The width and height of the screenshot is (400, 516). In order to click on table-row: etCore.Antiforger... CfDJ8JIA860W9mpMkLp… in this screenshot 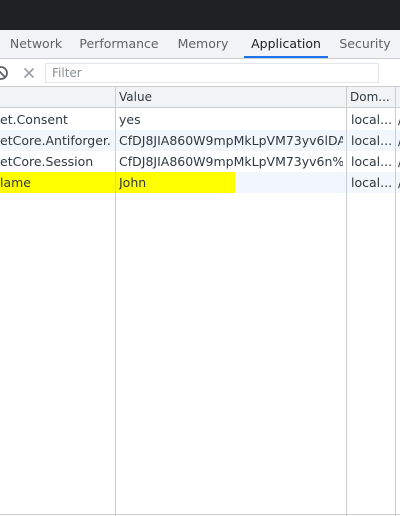, I will do `click(200, 140)`.